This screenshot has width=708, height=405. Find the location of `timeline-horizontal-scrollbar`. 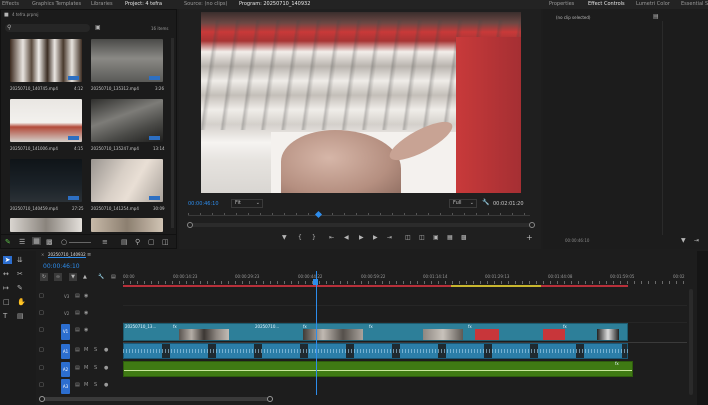

timeline-horizontal-scrollbar is located at coordinates (156, 399).